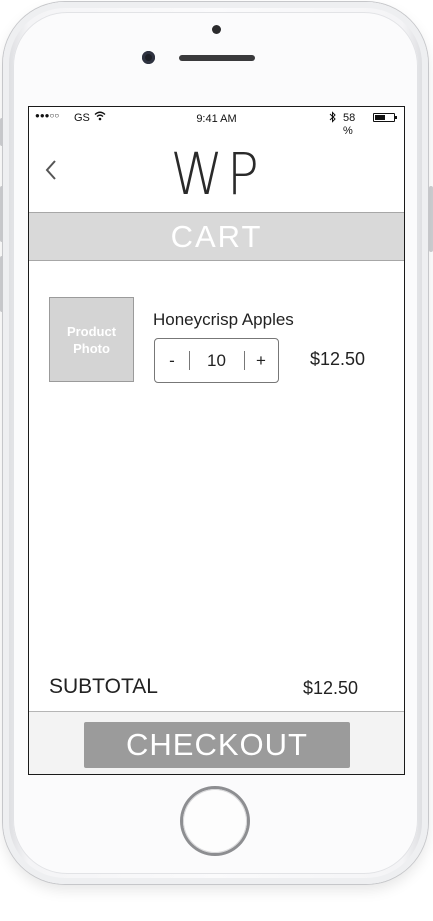 This screenshot has height=921, width=433. What do you see at coordinates (216, 174) in the screenshot?
I see `brand-logo: WP` at bounding box center [216, 174].